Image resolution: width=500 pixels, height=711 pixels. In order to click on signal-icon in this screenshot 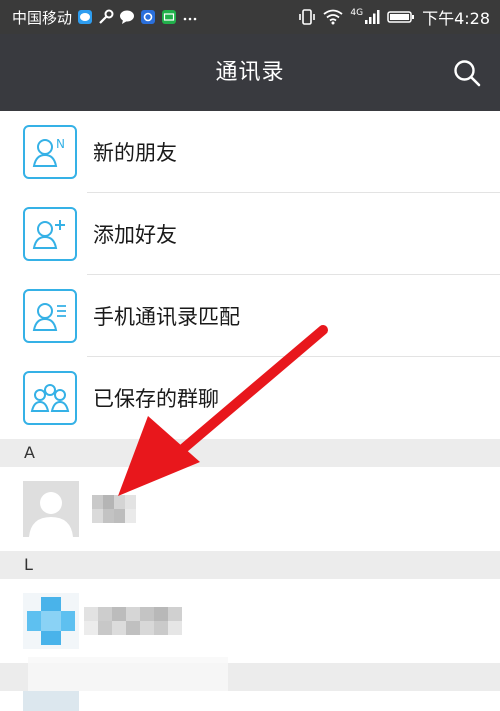, I will do `click(372, 17)`.